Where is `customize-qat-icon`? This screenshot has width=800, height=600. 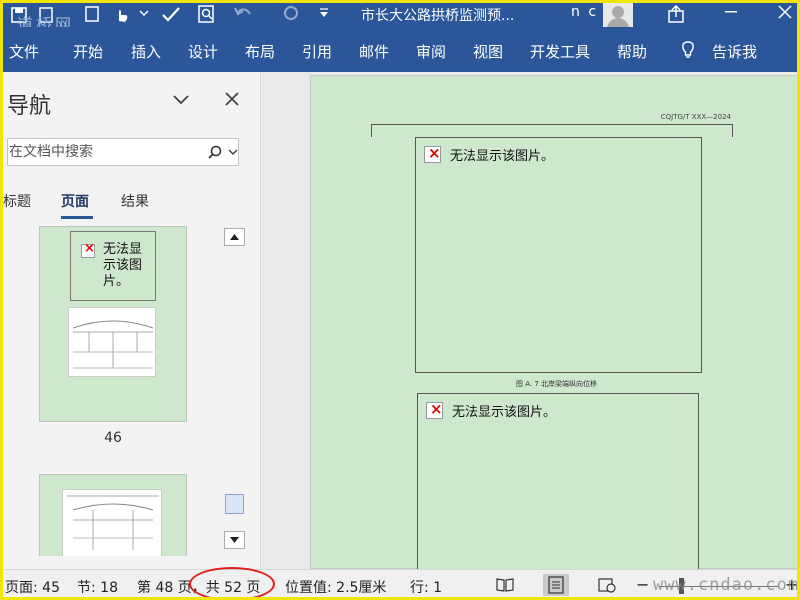
customize-qat-icon is located at coordinates (324, 13).